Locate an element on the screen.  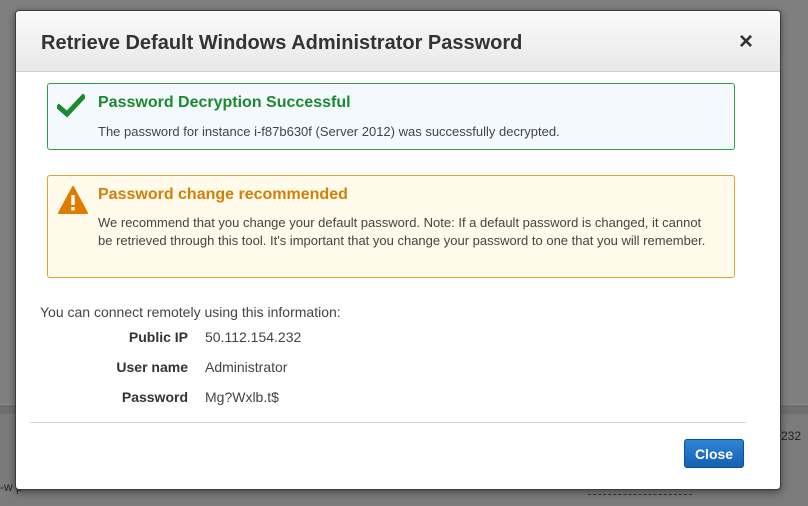
public-ip-value: 50.112.154.232 is located at coordinates (253, 337).